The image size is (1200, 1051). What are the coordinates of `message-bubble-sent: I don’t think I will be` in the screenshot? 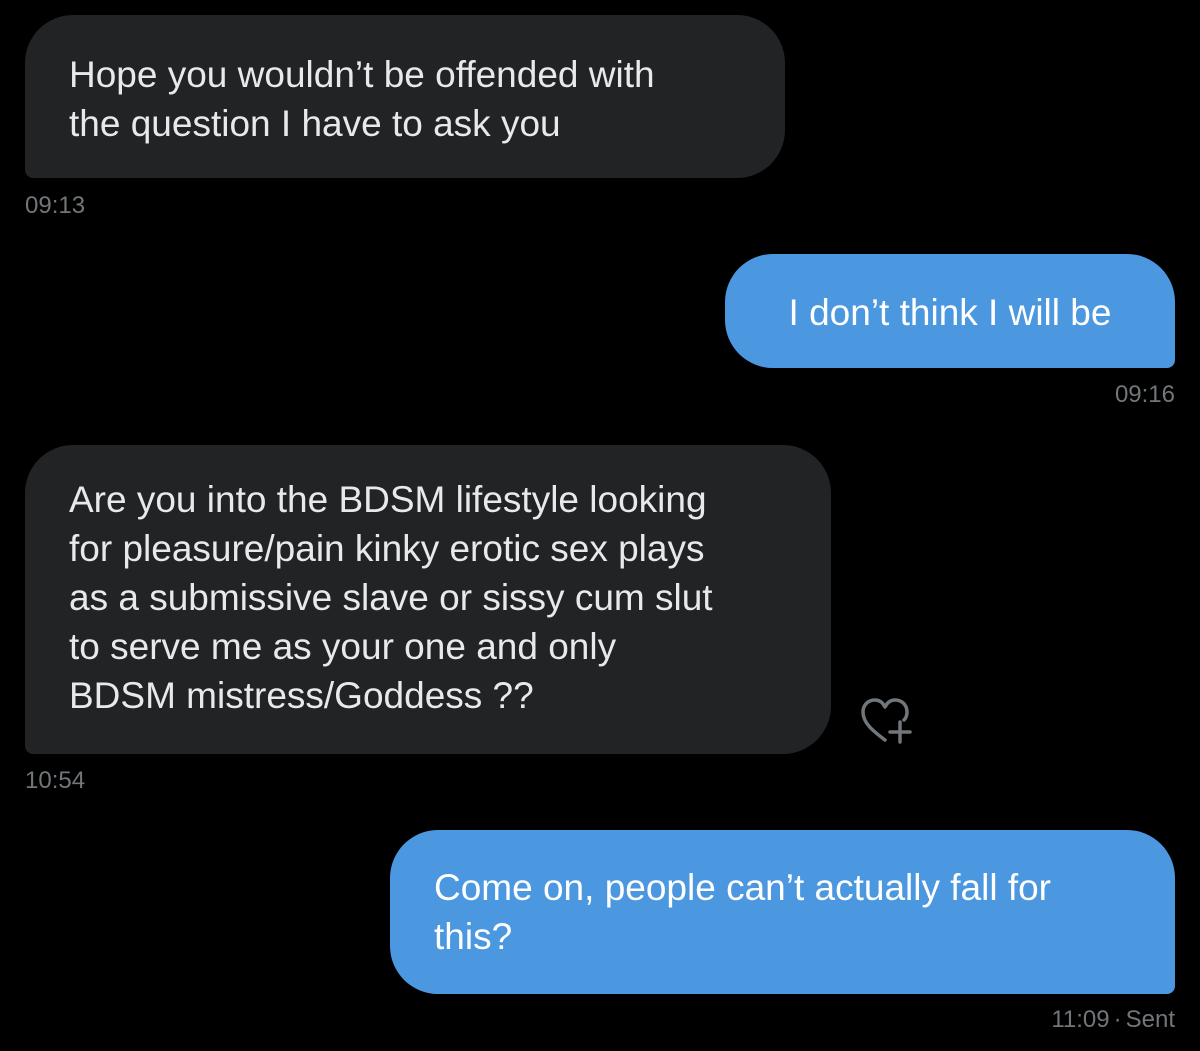 It's located at (950, 311).